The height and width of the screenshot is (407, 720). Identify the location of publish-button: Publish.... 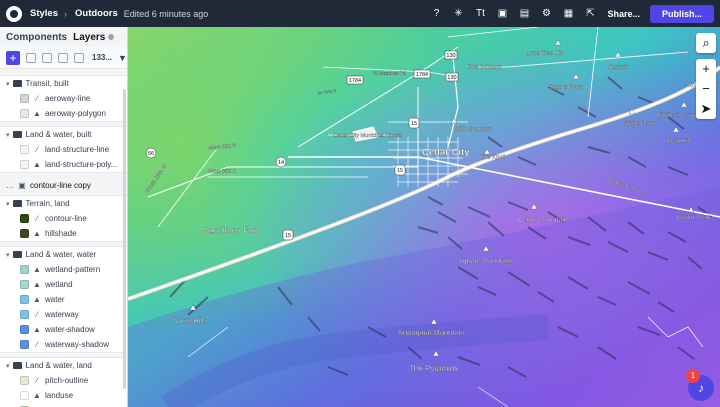
(681, 13).